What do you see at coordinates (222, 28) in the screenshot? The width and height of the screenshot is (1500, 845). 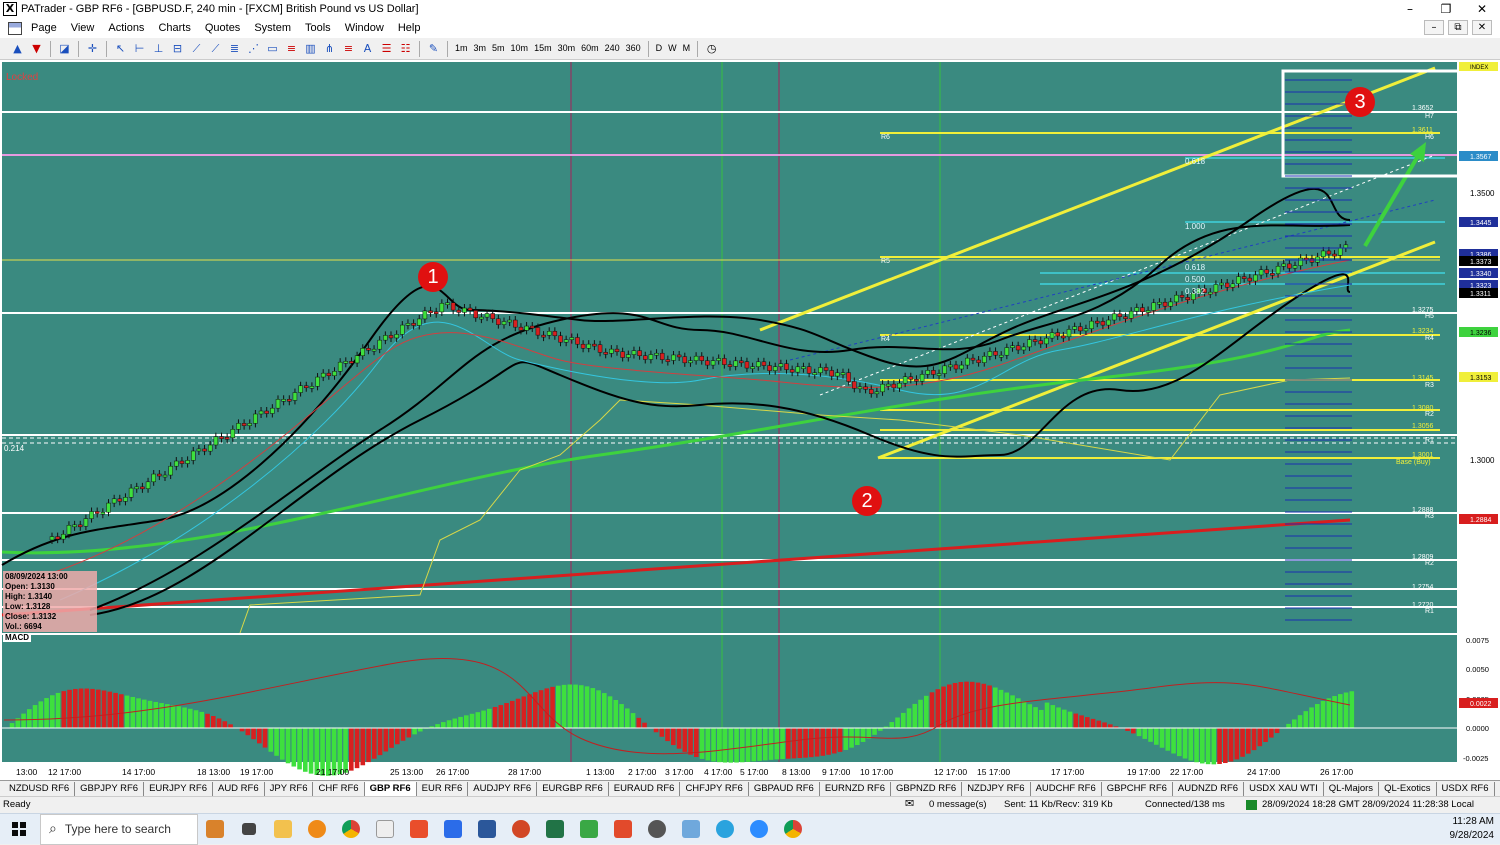 I see `menu-quotes: Quotes` at bounding box center [222, 28].